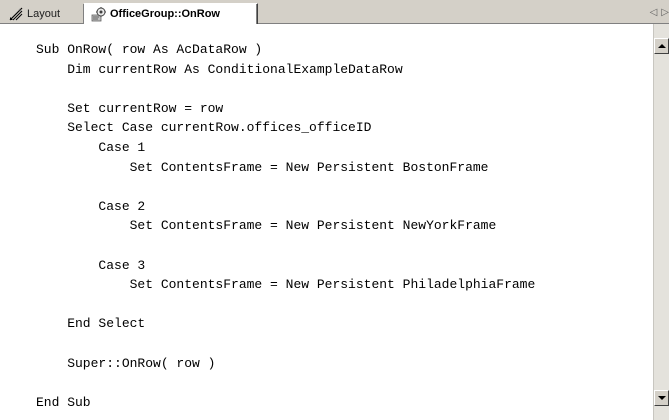  What do you see at coordinates (99, 14) in the screenshot?
I see `method-gear-icon` at bounding box center [99, 14].